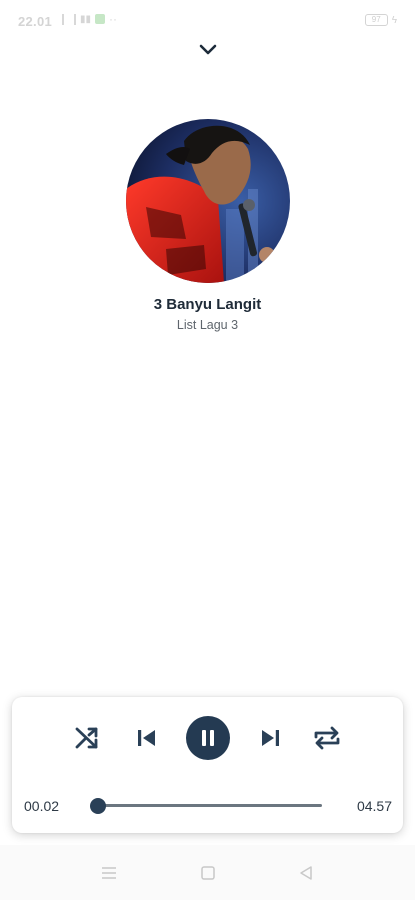  I want to click on seek-track, so click(209, 805).